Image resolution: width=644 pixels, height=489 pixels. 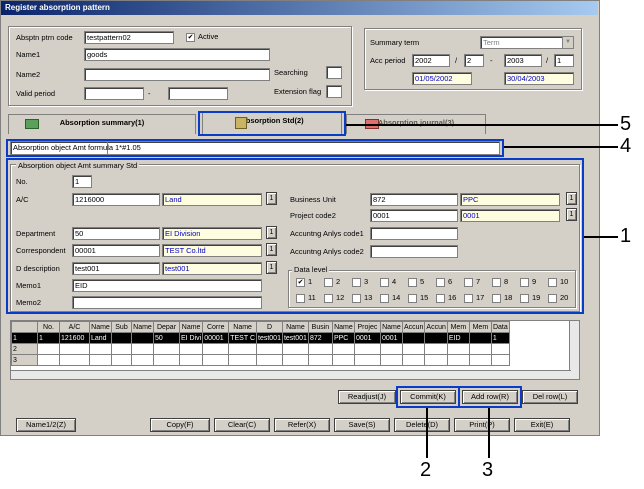 What do you see at coordinates (550, 397) in the screenshot?
I see `del-row-button: Del row(L)` at bounding box center [550, 397].